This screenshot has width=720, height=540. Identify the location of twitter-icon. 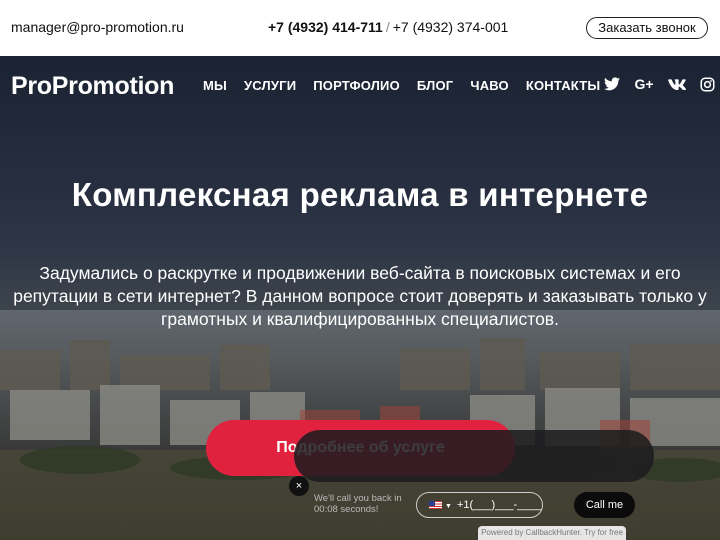
(611, 84).